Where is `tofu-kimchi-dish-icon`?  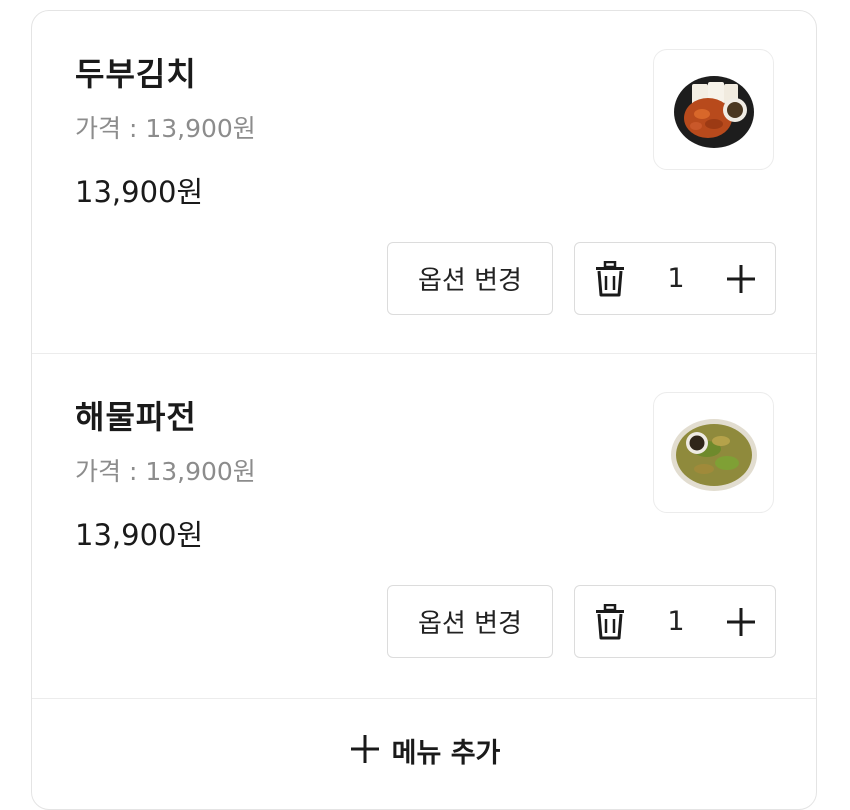
tofu-kimchi-dish-icon is located at coordinates (713, 111).